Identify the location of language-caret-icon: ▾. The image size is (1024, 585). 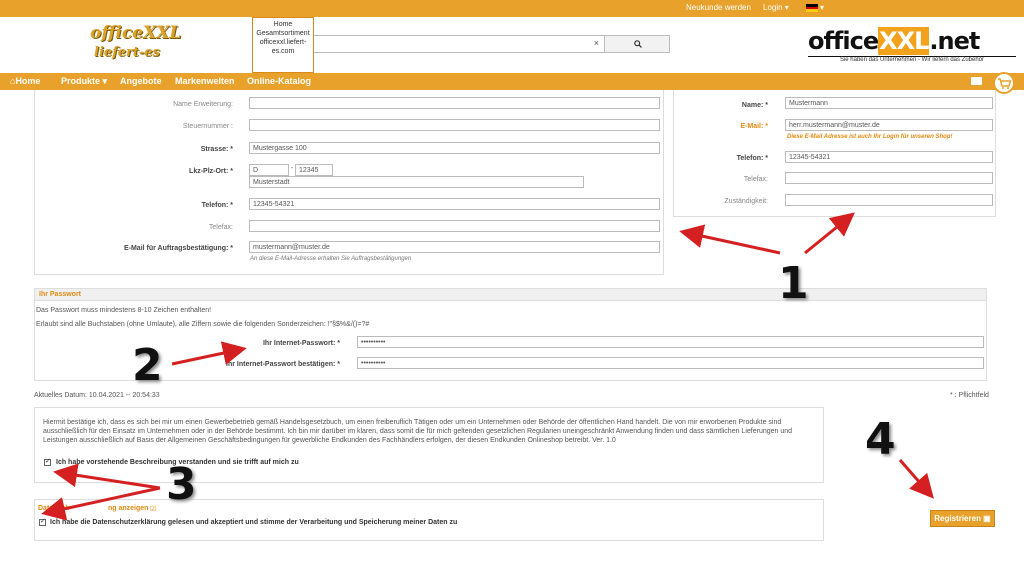
(822, 7).